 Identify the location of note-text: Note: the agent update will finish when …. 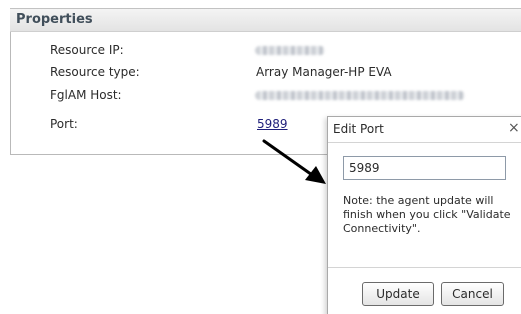
(427, 214).